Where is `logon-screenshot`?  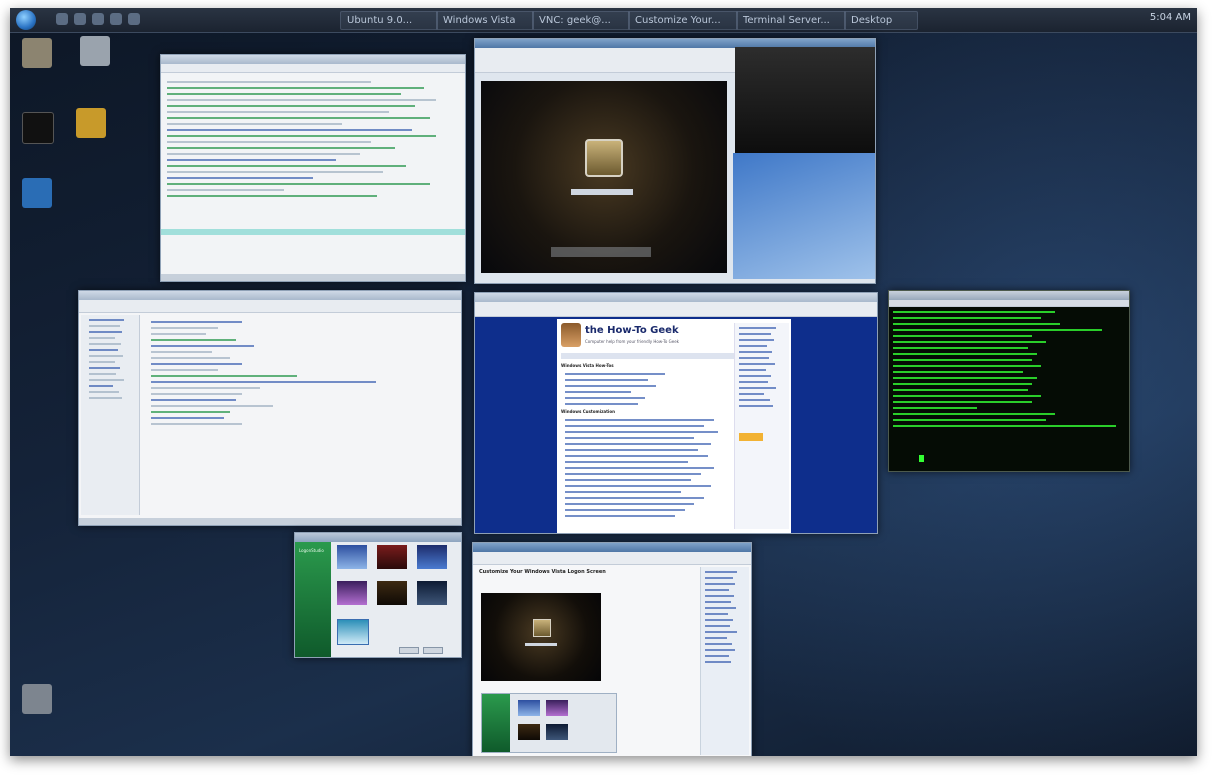 logon-screenshot is located at coordinates (541, 637).